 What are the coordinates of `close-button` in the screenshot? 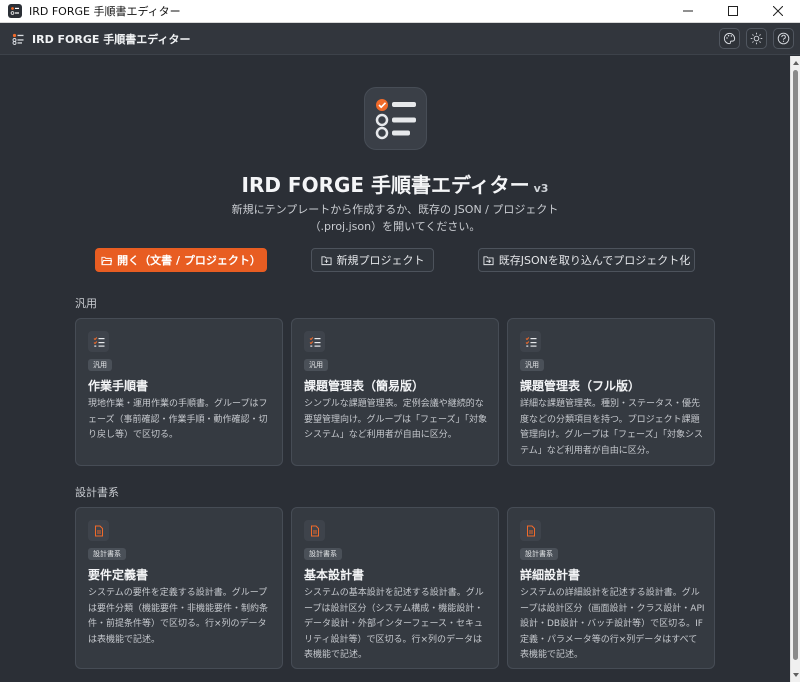 It's located at (777, 11).